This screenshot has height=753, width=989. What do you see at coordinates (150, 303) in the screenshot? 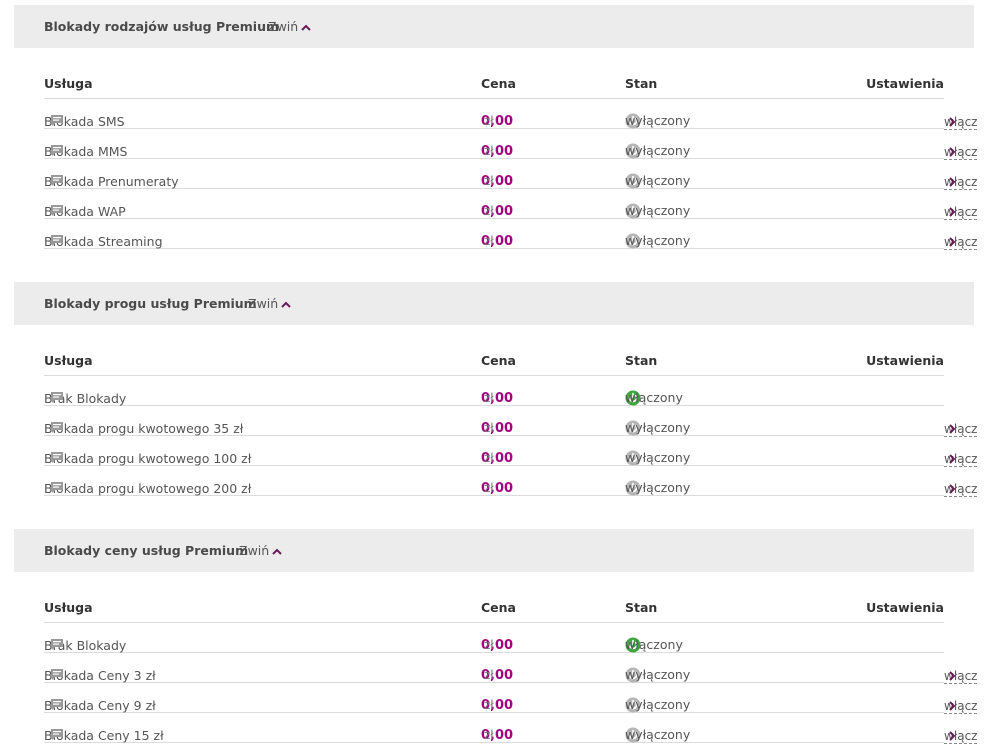
I see `section-title: Blokady progu usług Premium` at bounding box center [150, 303].